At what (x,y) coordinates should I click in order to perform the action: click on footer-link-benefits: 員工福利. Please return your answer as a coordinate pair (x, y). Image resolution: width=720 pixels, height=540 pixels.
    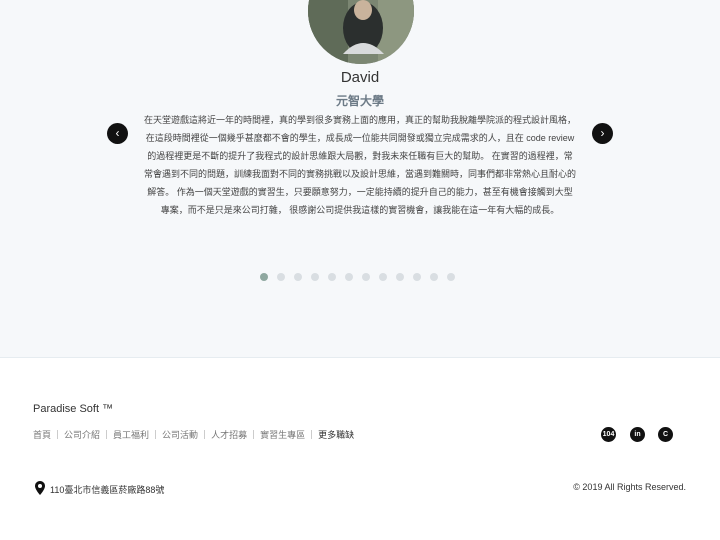
    Looking at the image, I should click on (131, 434).